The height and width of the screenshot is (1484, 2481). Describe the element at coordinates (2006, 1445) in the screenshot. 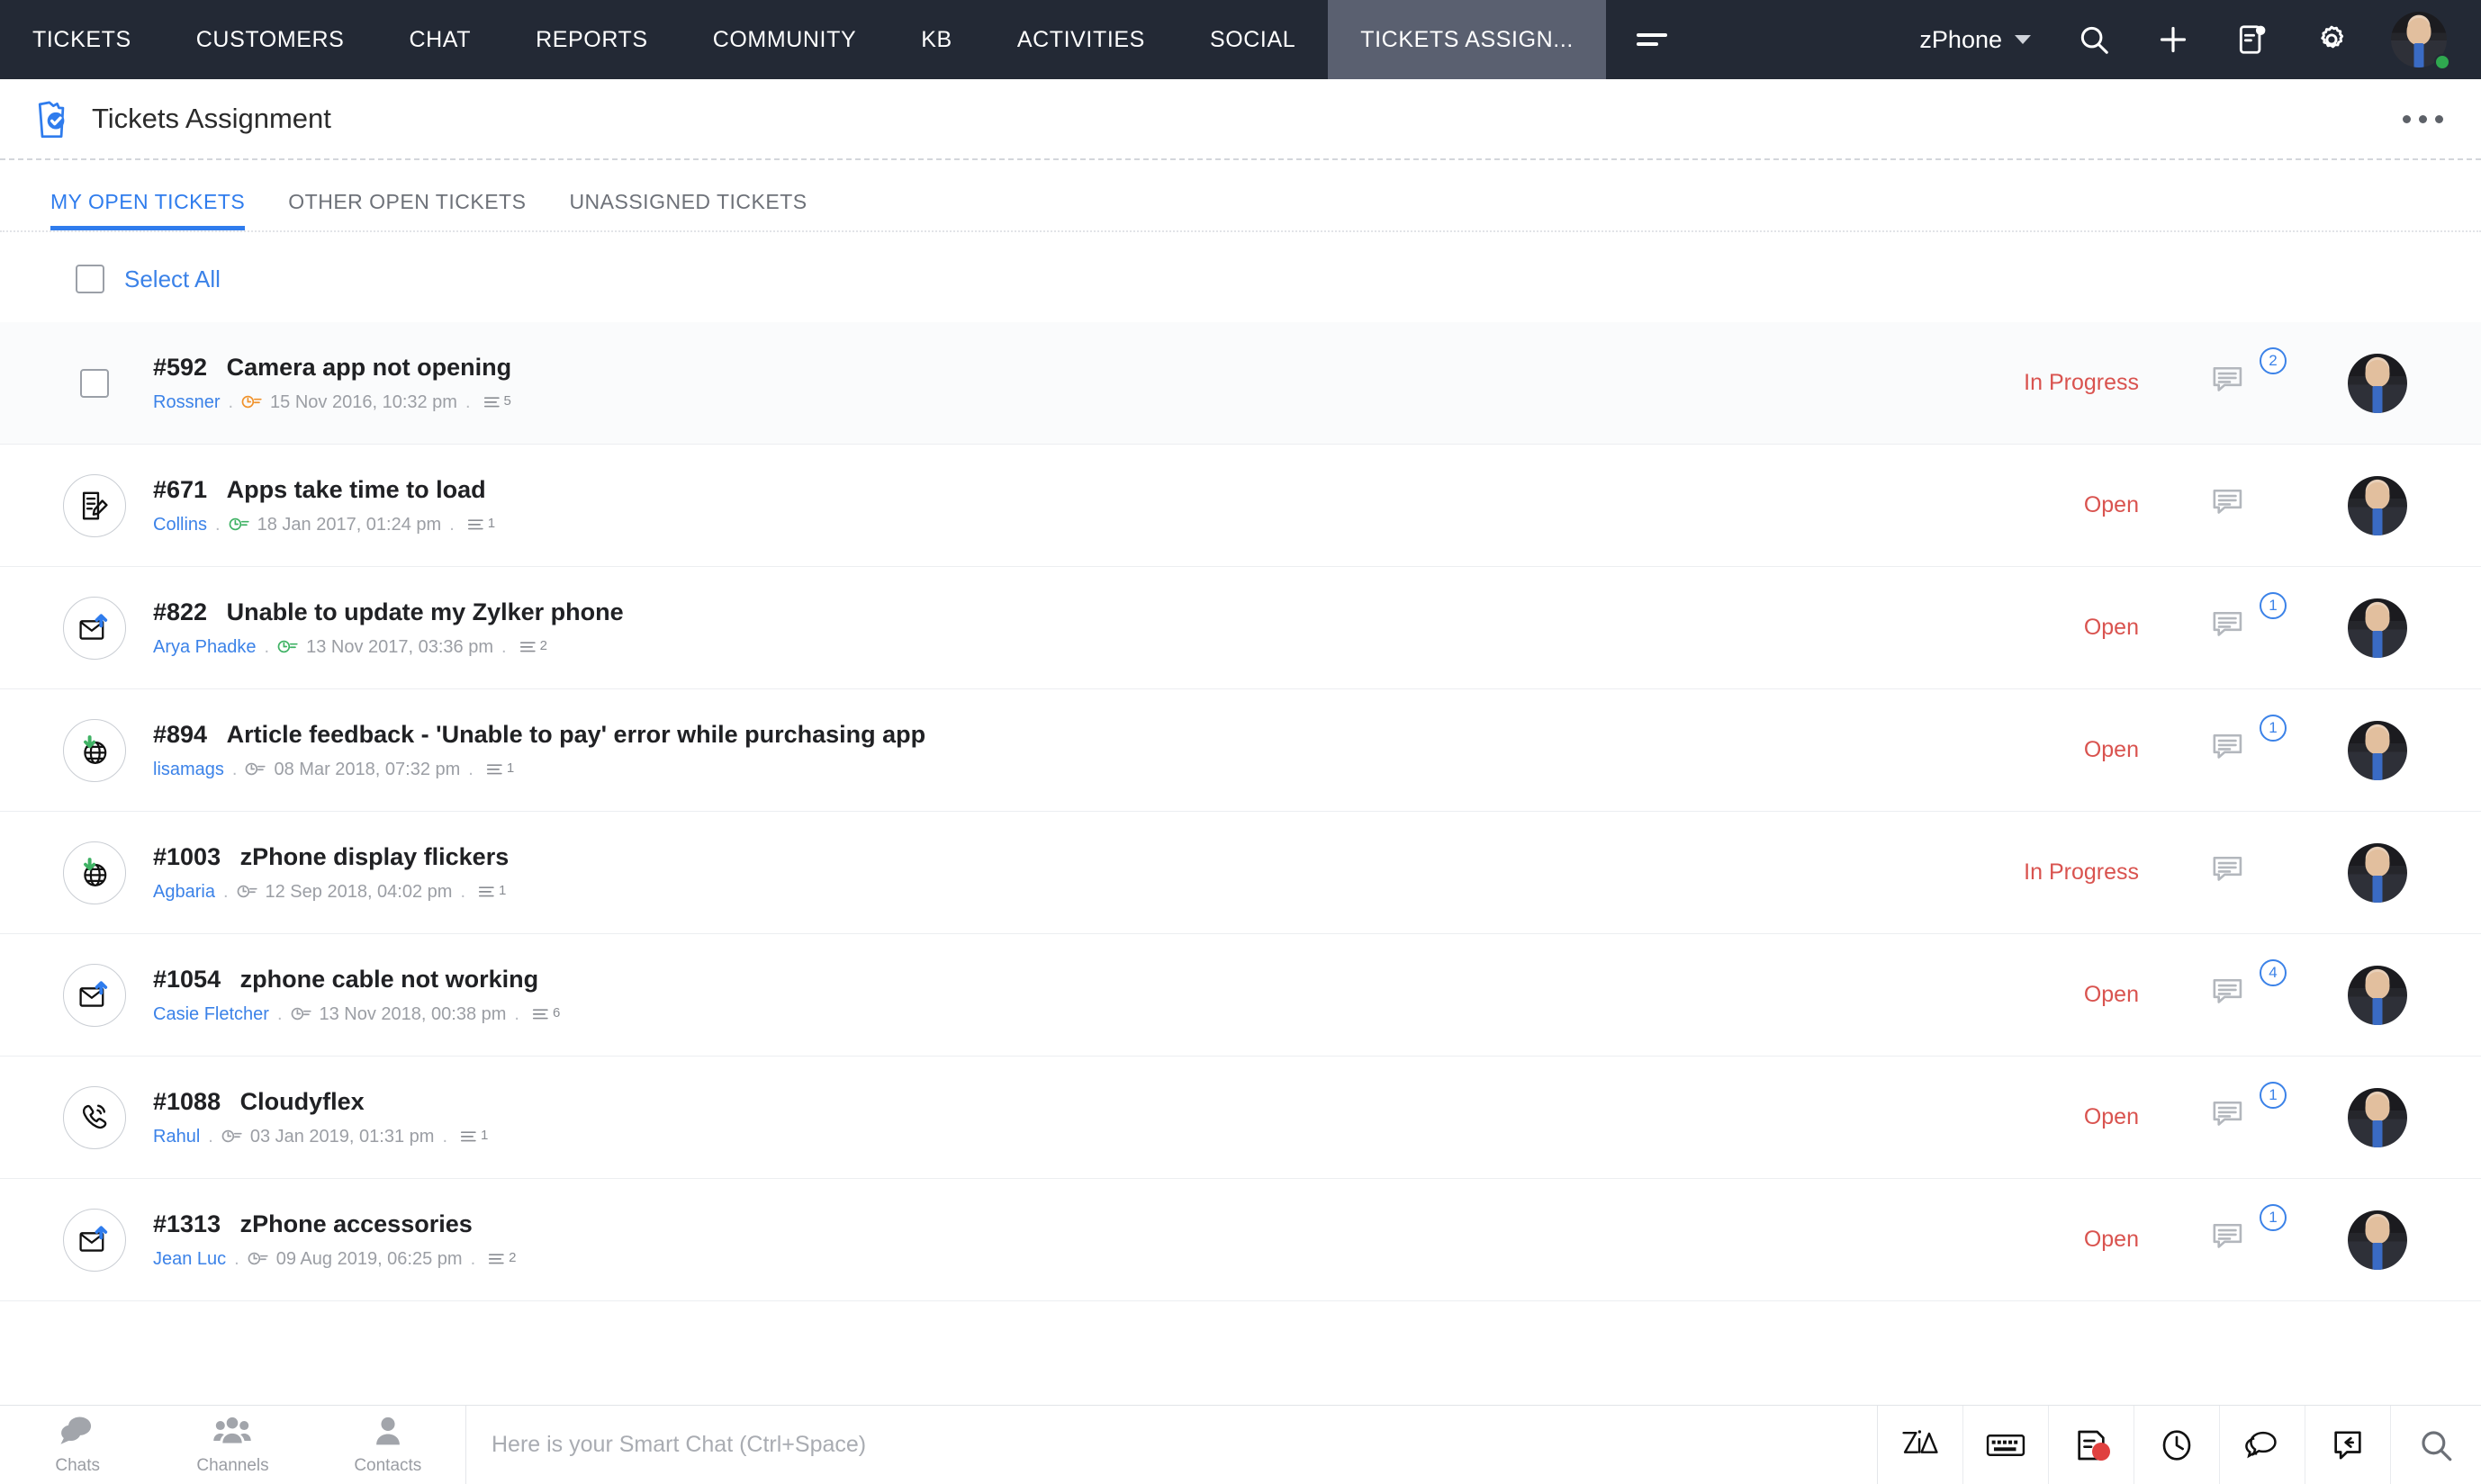

I see `keyboard-icon` at that location.